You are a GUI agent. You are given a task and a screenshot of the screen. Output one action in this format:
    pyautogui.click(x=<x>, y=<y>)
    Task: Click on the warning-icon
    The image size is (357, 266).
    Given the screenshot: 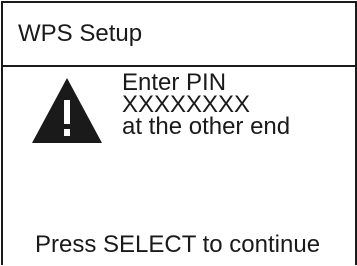 What is the action you would take?
    pyautogui.click(x=67, y=110)
    